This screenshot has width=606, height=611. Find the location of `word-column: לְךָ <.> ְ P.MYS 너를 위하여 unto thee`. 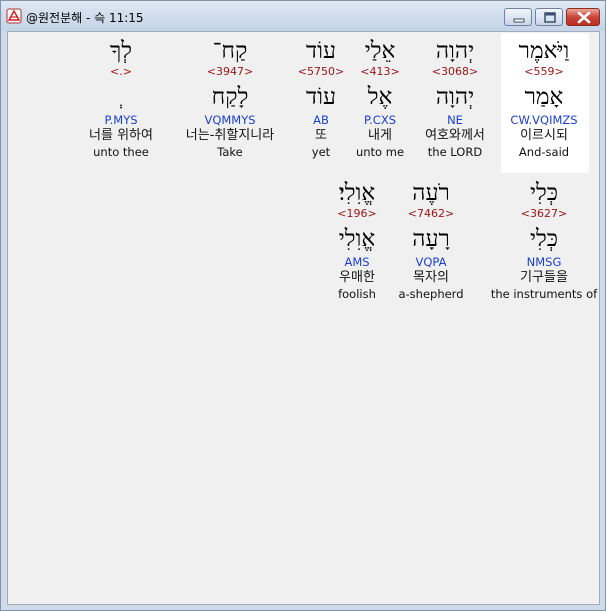

word-column: לְךָ <.> ְ P.MYS 너를 위하여 unto thee is located at coordinates (121, 98).